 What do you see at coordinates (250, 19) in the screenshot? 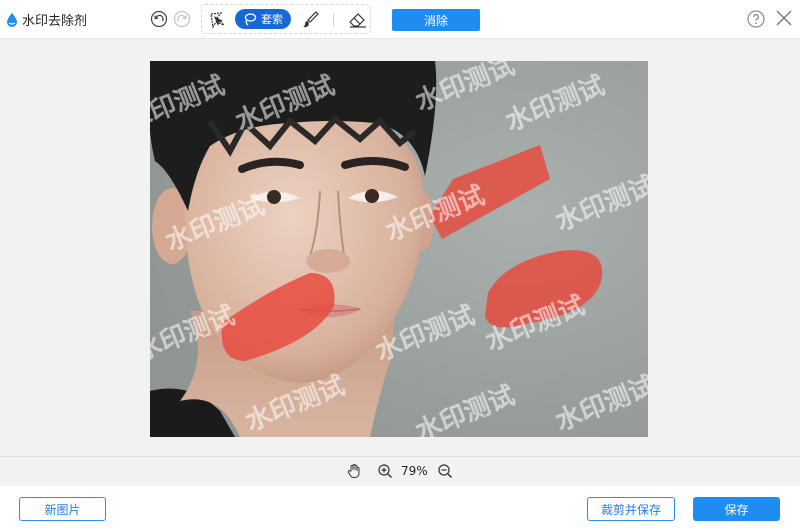
I see `lasso-icon` at bounding box center [250, 19].